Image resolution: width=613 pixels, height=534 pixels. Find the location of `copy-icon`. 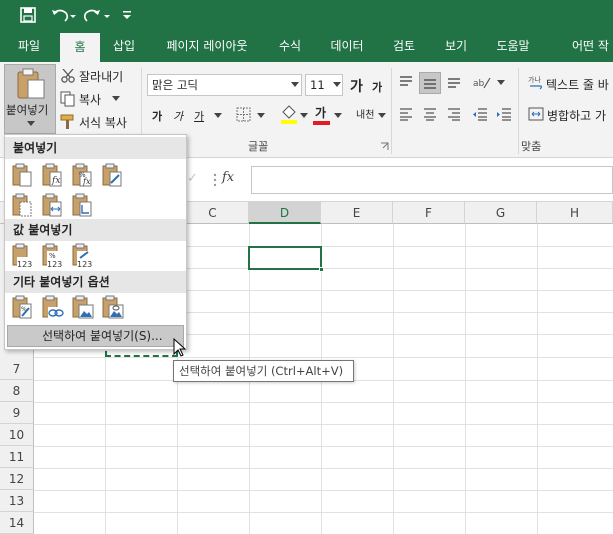

copy-icon is located at coordinates (67, 99).